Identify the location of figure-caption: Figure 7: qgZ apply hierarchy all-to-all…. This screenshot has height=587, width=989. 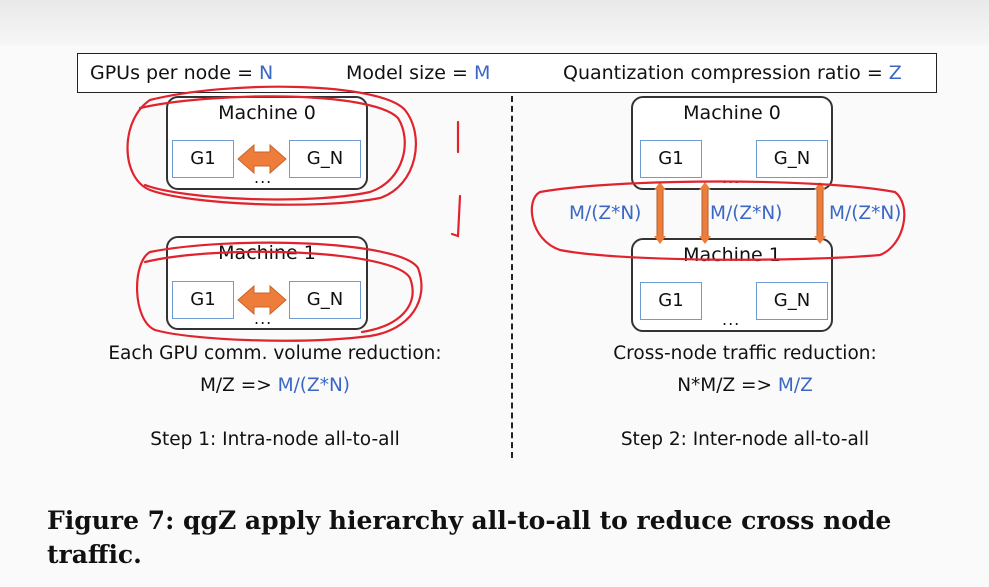
(469, 537).